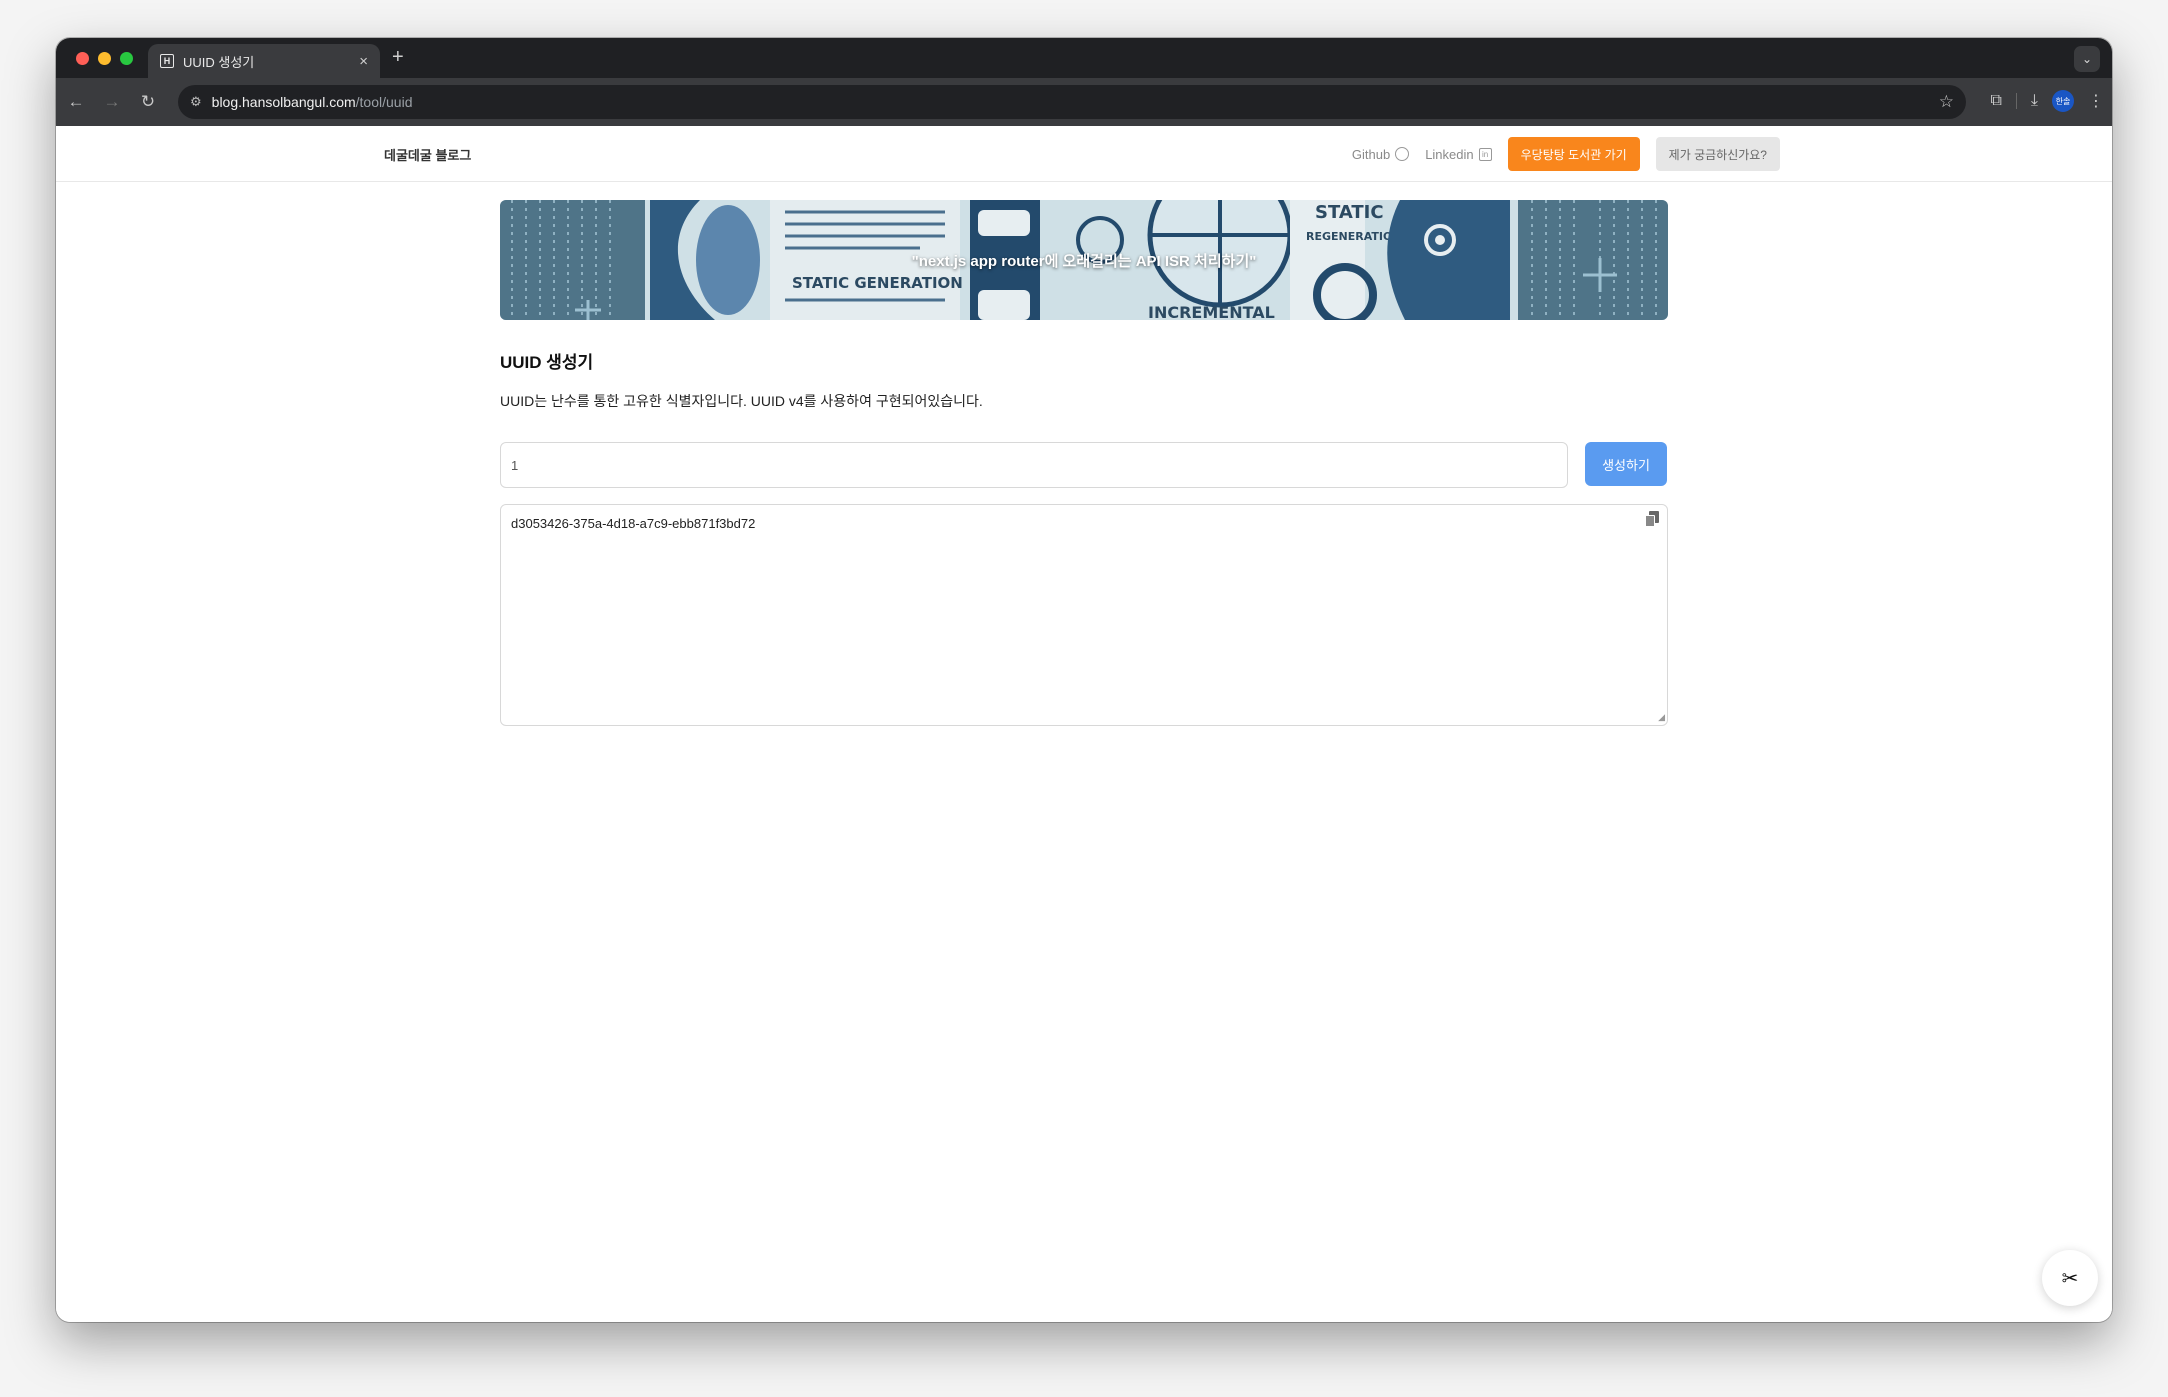  I want to click on uuid-count-input, so click(1034, 465).